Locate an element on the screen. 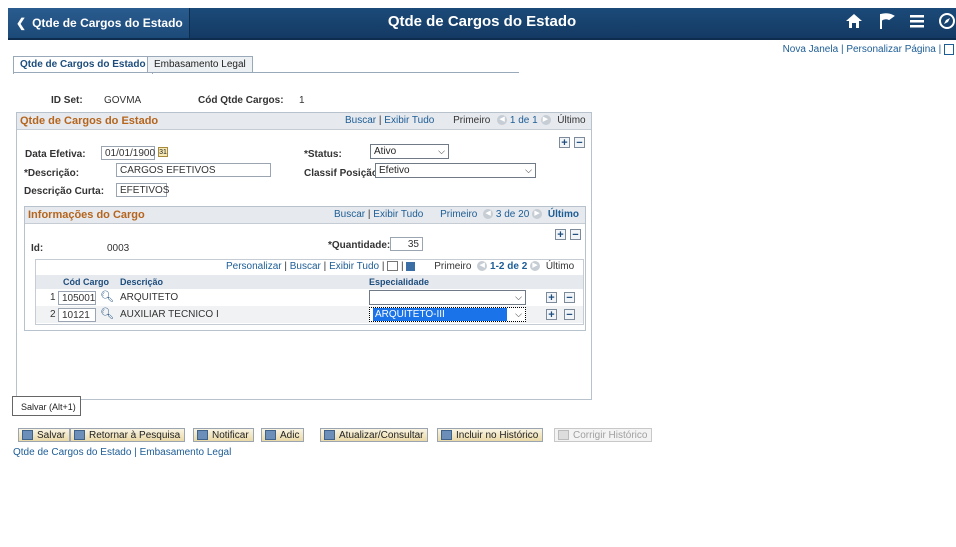 The height and width of the screenshot is (547, 956). description-input: CARGOS EFETIVOS is located at coordinates (193, 170).